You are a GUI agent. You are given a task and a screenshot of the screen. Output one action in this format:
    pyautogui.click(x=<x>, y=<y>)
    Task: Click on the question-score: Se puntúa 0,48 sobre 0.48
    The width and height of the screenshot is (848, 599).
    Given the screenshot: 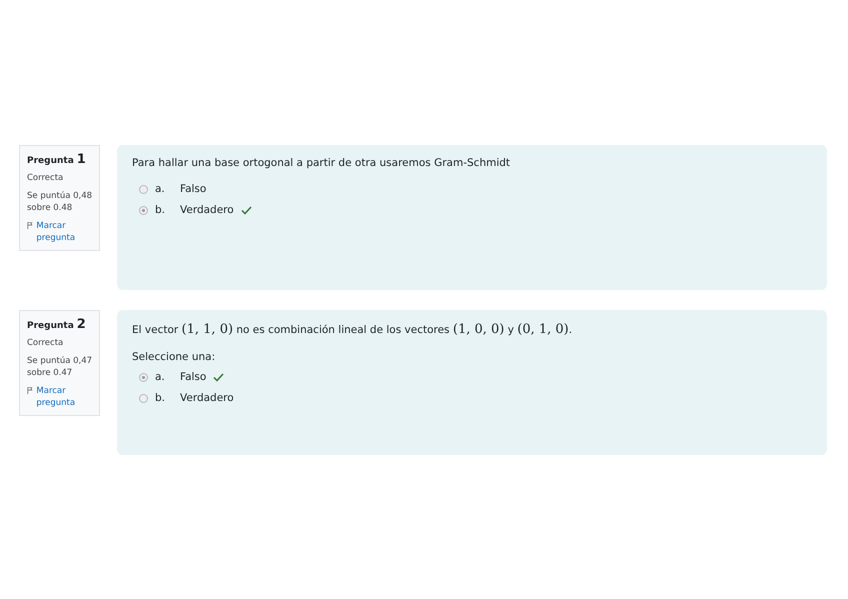 What is the action you would take?
    pyautogui.click(x=60, y=202)
    